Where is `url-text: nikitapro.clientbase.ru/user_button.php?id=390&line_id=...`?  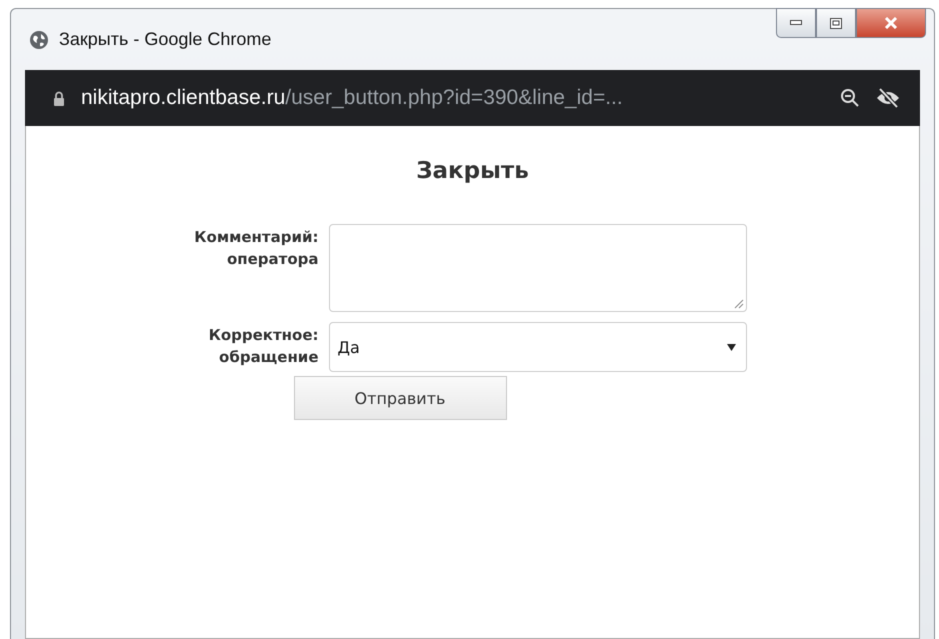 url-text: nikitapro.clientbase.ru/user_button.php?id=390&line_id=... is located at coordinates (452, 98).